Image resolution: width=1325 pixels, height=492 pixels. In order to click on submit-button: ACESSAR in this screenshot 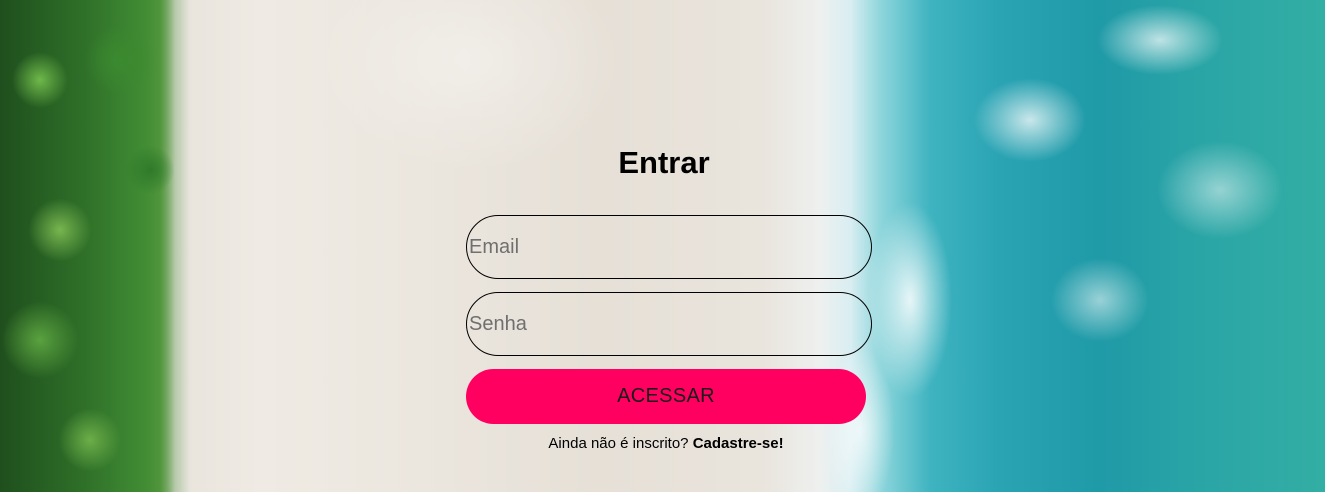, I will do `click(666, 396)`.